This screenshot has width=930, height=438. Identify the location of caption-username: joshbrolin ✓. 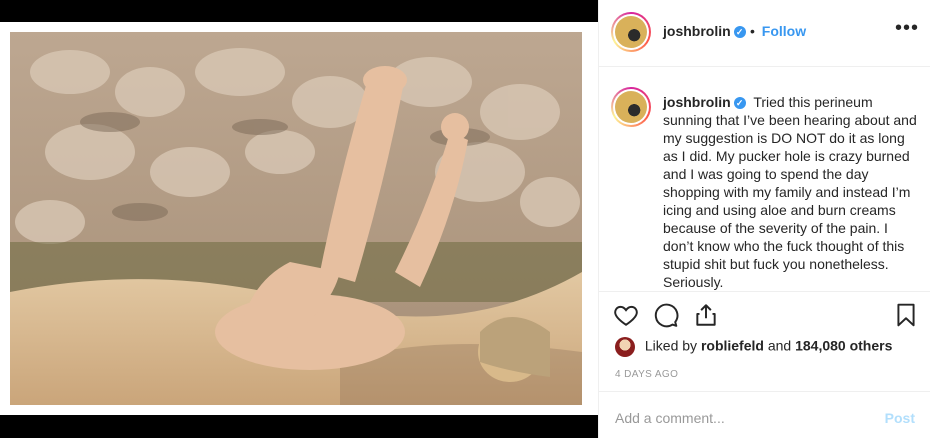
(704, 102).